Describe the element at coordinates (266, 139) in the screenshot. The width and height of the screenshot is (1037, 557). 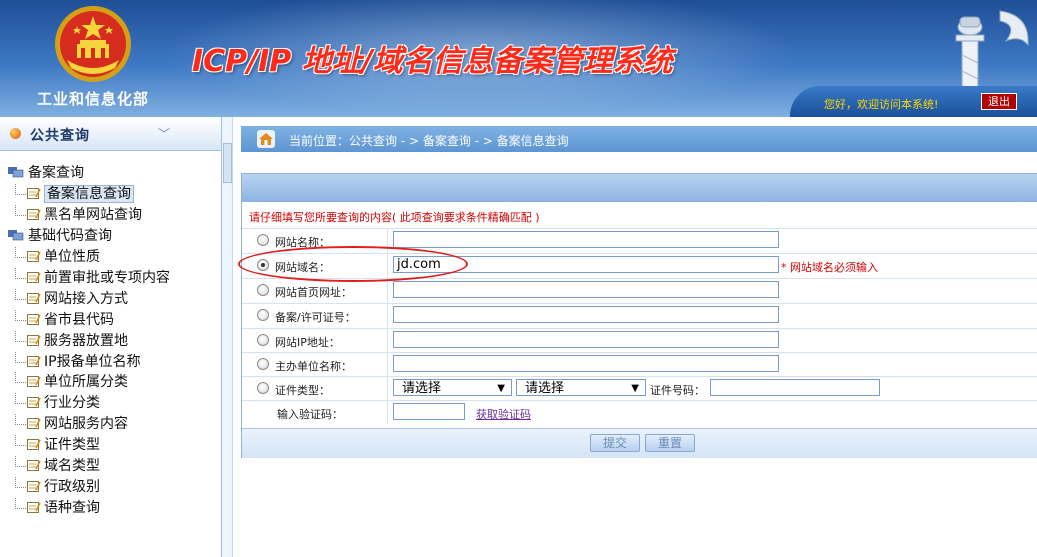
I see `home-icon` at that location.